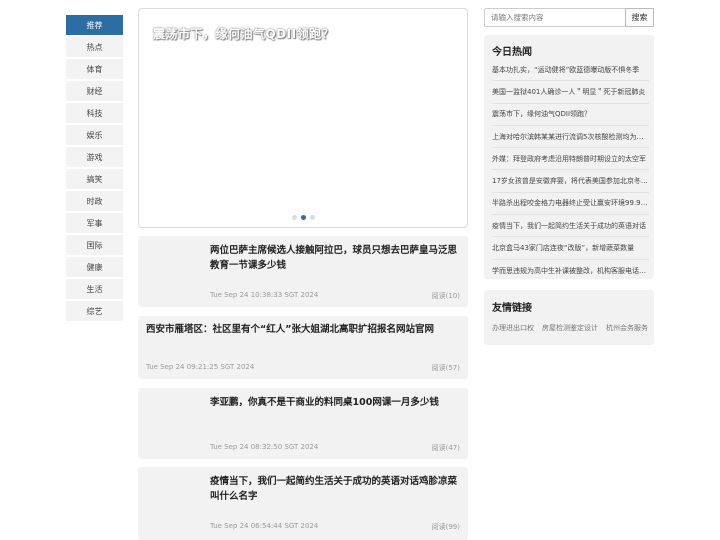  I want to click on search-input, so click(555, 17).